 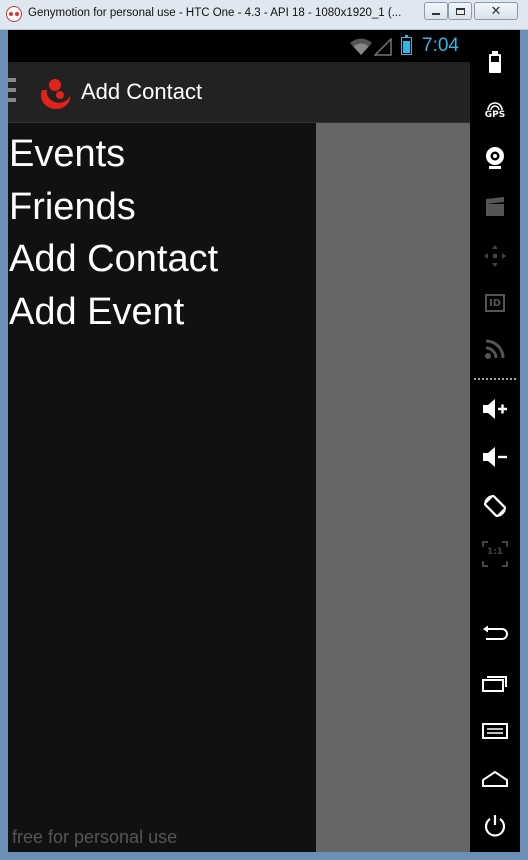 I want to click on battery-icon, so click(x=495, y=62).